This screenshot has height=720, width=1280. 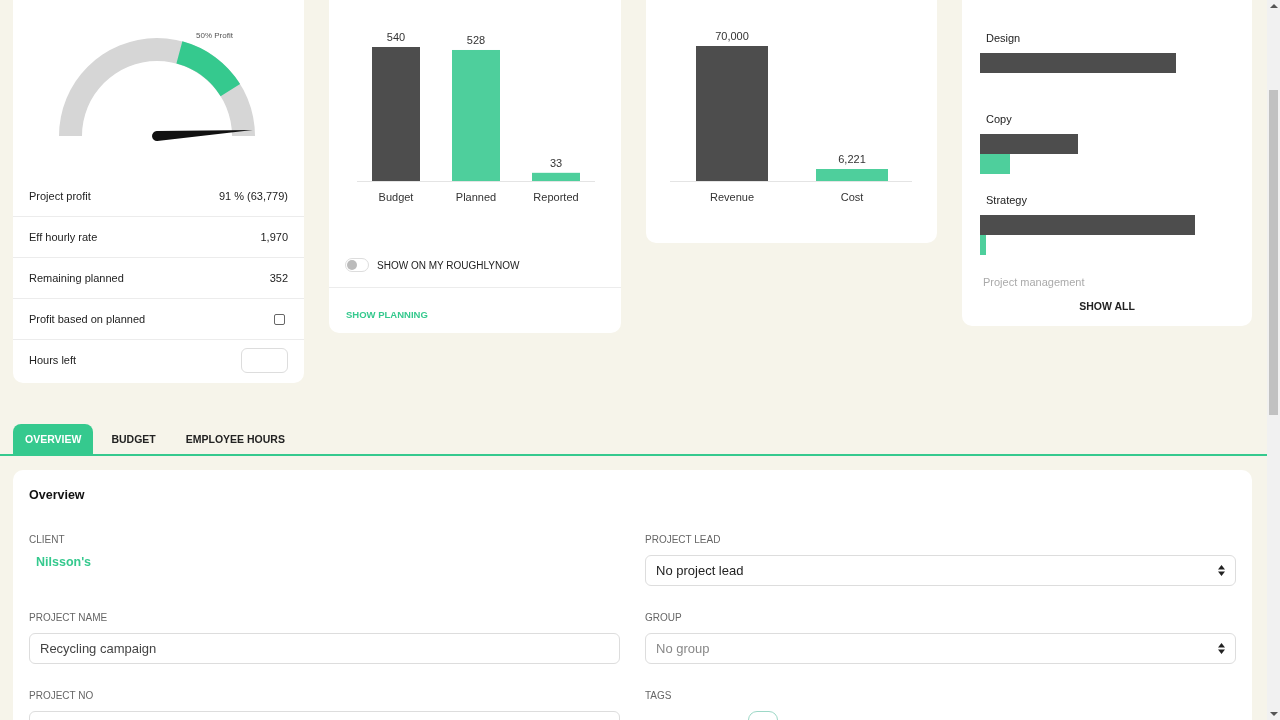 What do you see at coordinates (732, 197) in the screenshot?
I see `axis-label: Revenue` at bounding box center [732, 197].